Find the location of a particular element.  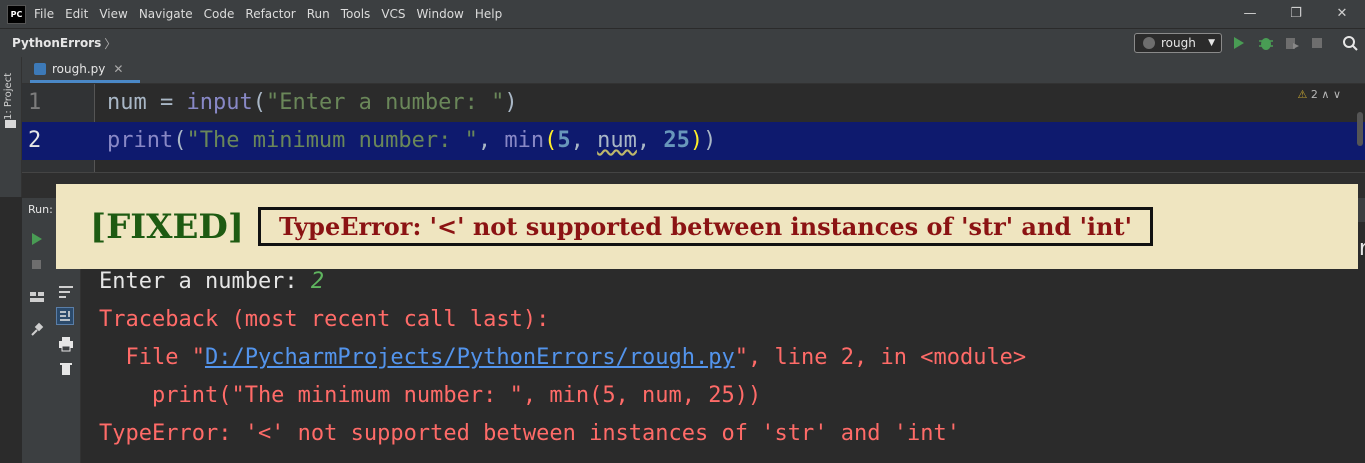

coverage-icon is located at coordinates (1292, 43).